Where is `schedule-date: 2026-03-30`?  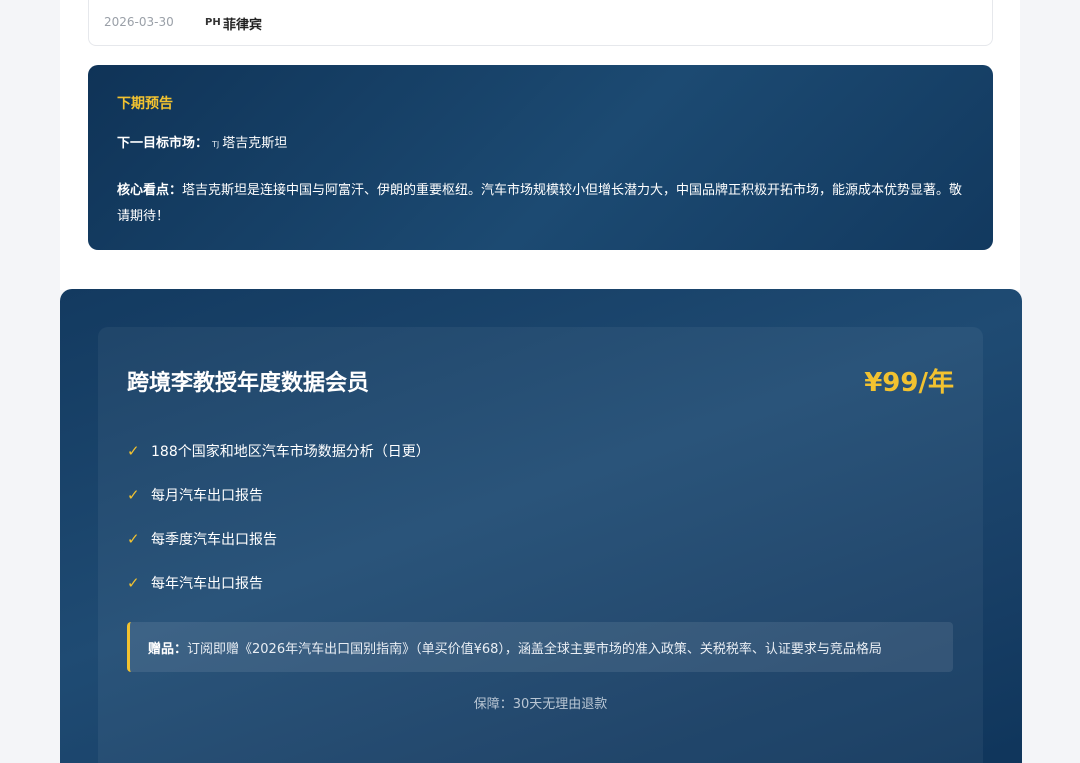 schedule-date: 2026-03-30 is located at coordinates (139, 22).